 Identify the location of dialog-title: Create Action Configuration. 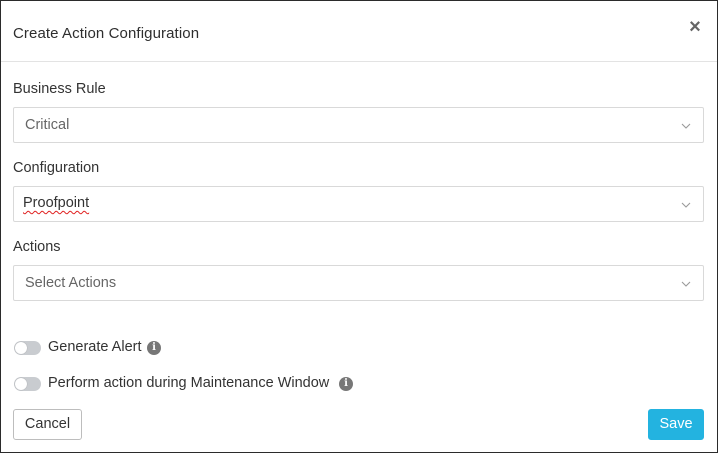
(106, 33).